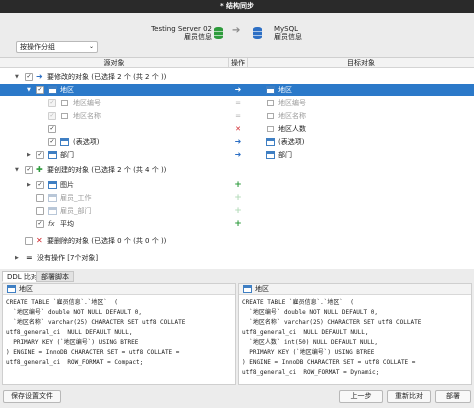 The image size is (474, 408). I want to click on table-row: 雇员_工作 +, so click(237, 198).